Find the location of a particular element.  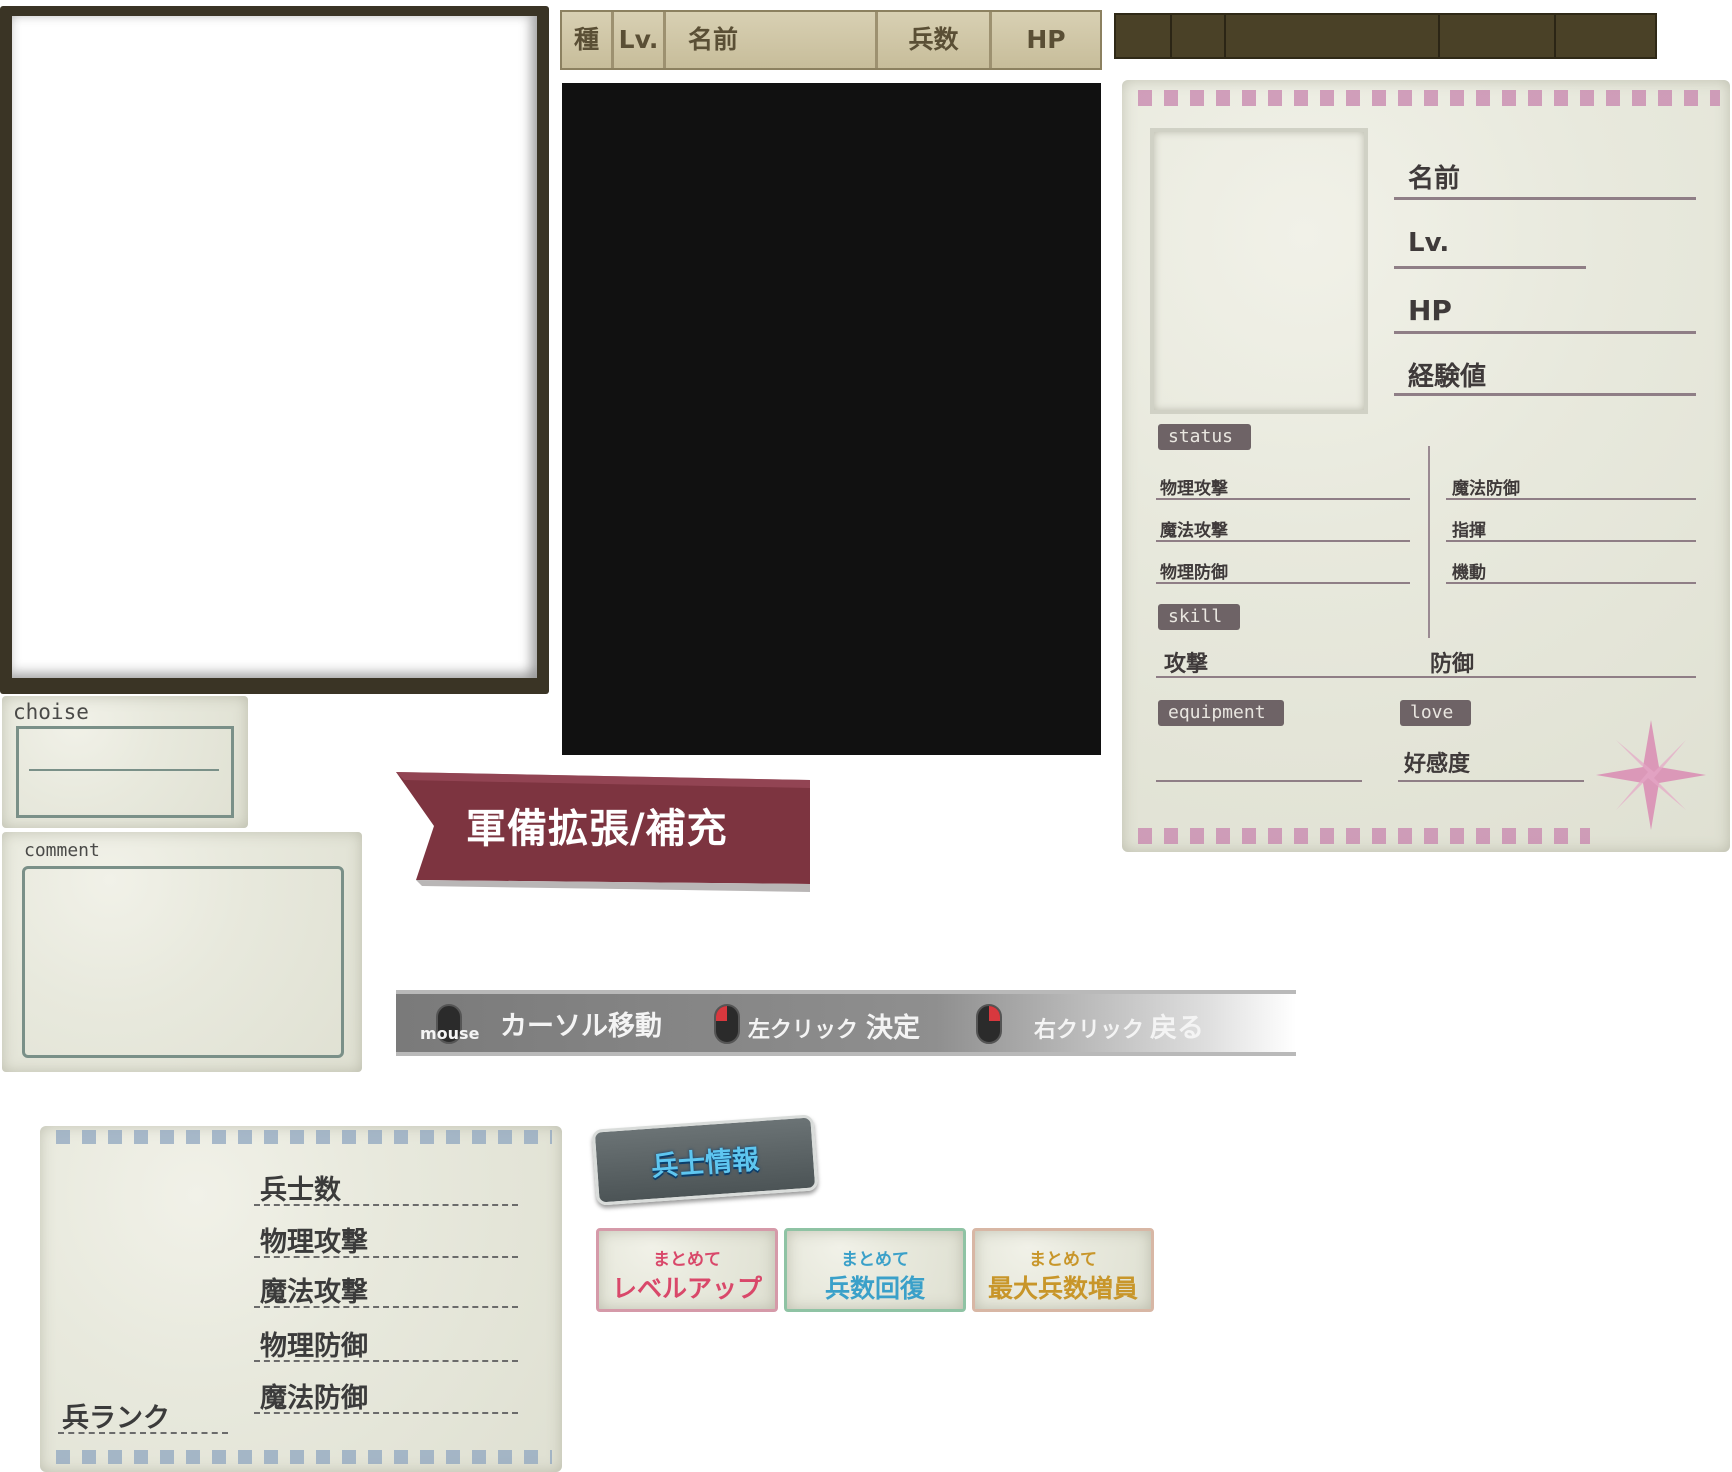

controls-help-bar: mouse カーソル移動 左クリック 決定 右クリック 戻る is located at coordinates (846, 1023).